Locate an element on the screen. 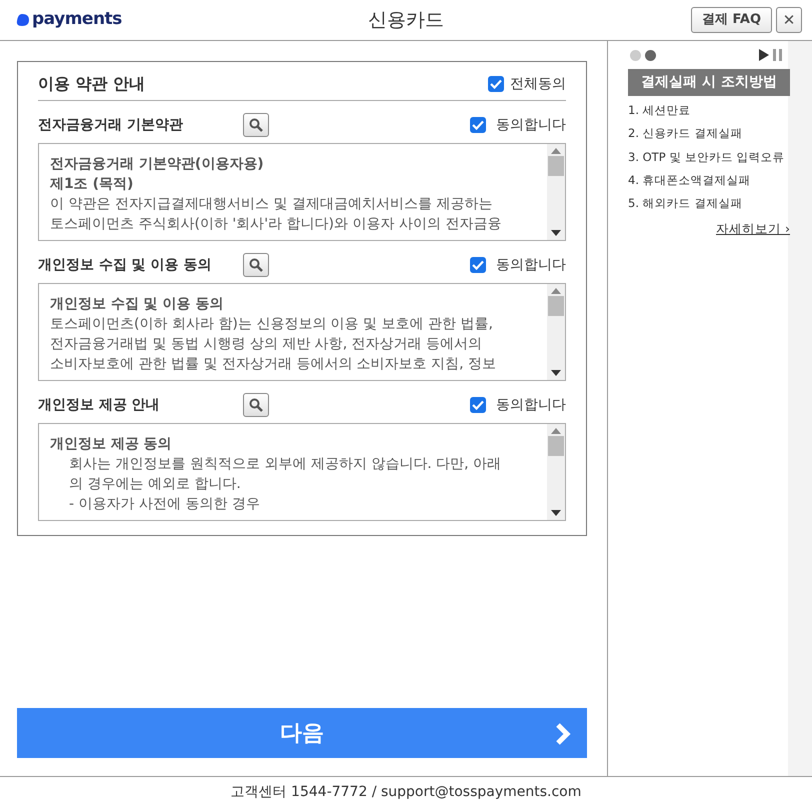 The width and height of the screenshot is (812, 802). help-item: 2. 신용카드 결제실패 is located at coordinates (686, 133).